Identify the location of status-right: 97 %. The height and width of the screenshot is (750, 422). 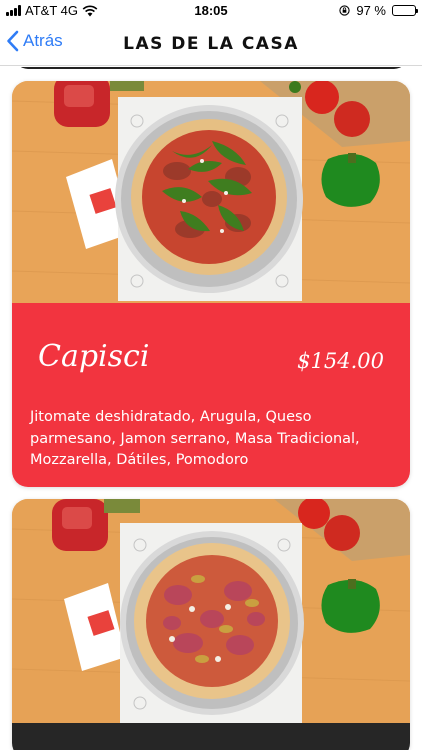
(378, 10).